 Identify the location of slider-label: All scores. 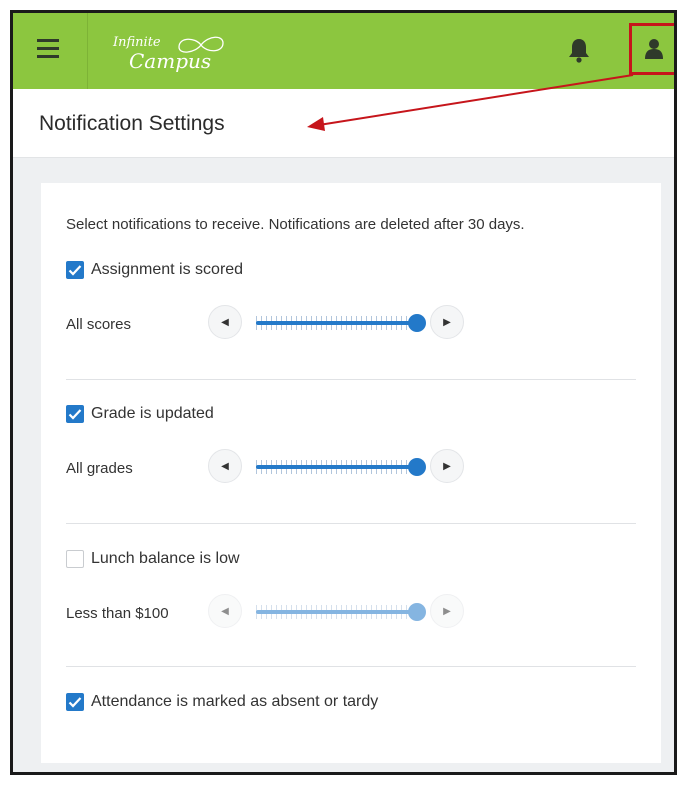
(99, 324).